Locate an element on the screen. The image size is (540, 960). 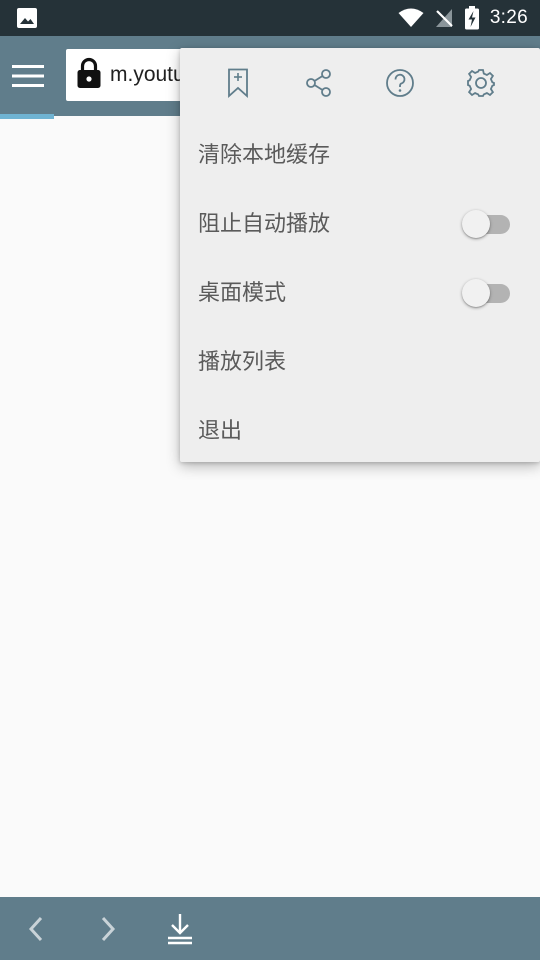
battery-charging-icon is located at coordinates (472, 18).